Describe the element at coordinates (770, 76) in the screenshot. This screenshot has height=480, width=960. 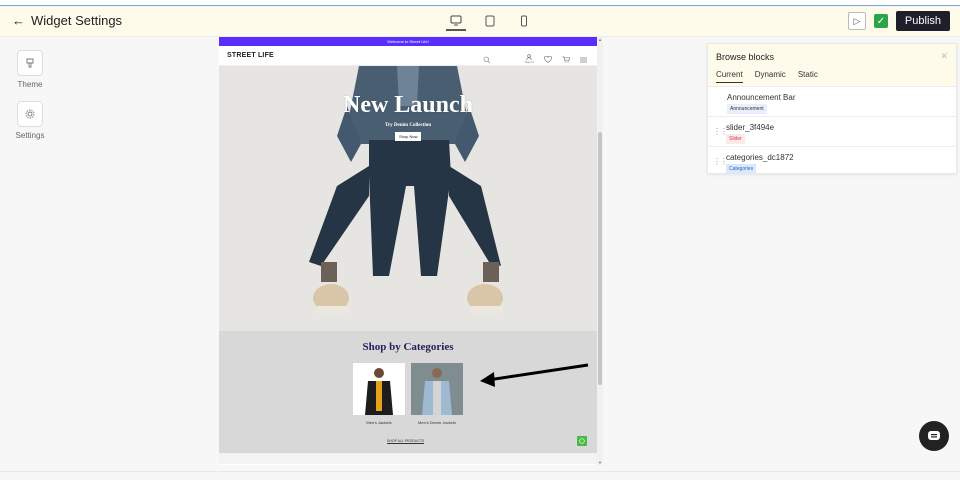
I see `tab-dynamic: Dynamic` at that location.